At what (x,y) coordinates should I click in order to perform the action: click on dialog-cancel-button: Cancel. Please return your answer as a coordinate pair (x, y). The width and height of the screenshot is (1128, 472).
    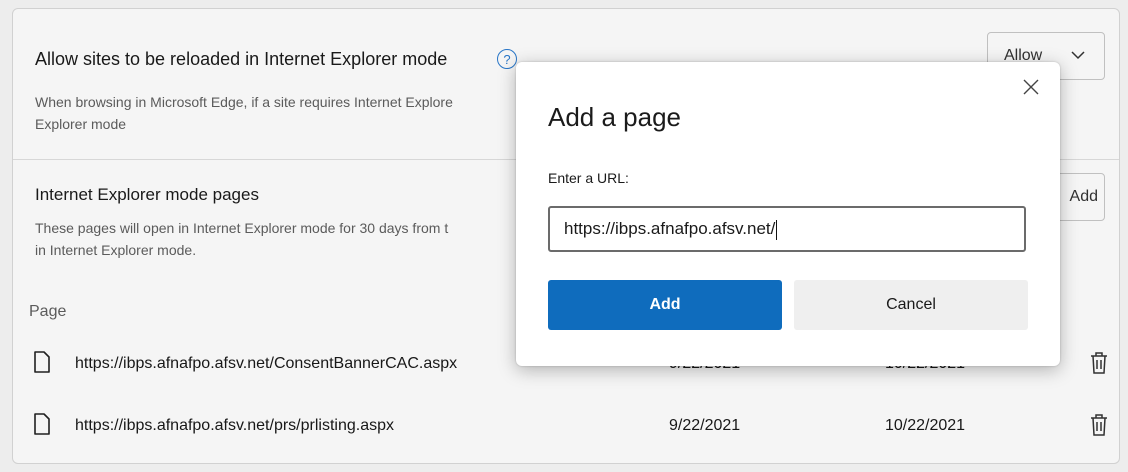
    Looking at the image, I should click on (911, 305).